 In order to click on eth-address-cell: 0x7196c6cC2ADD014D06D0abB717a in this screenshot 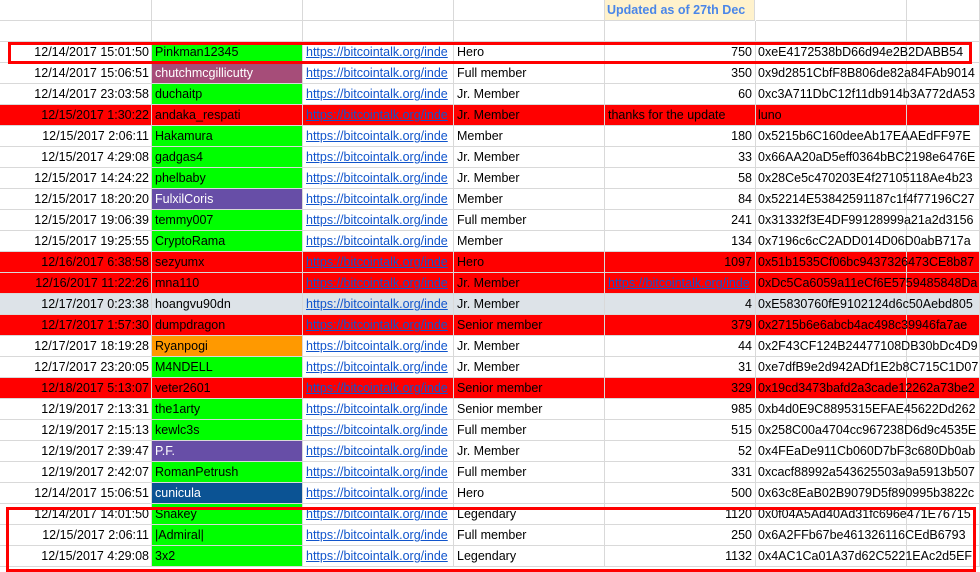, I will do `click(863, 241)`.